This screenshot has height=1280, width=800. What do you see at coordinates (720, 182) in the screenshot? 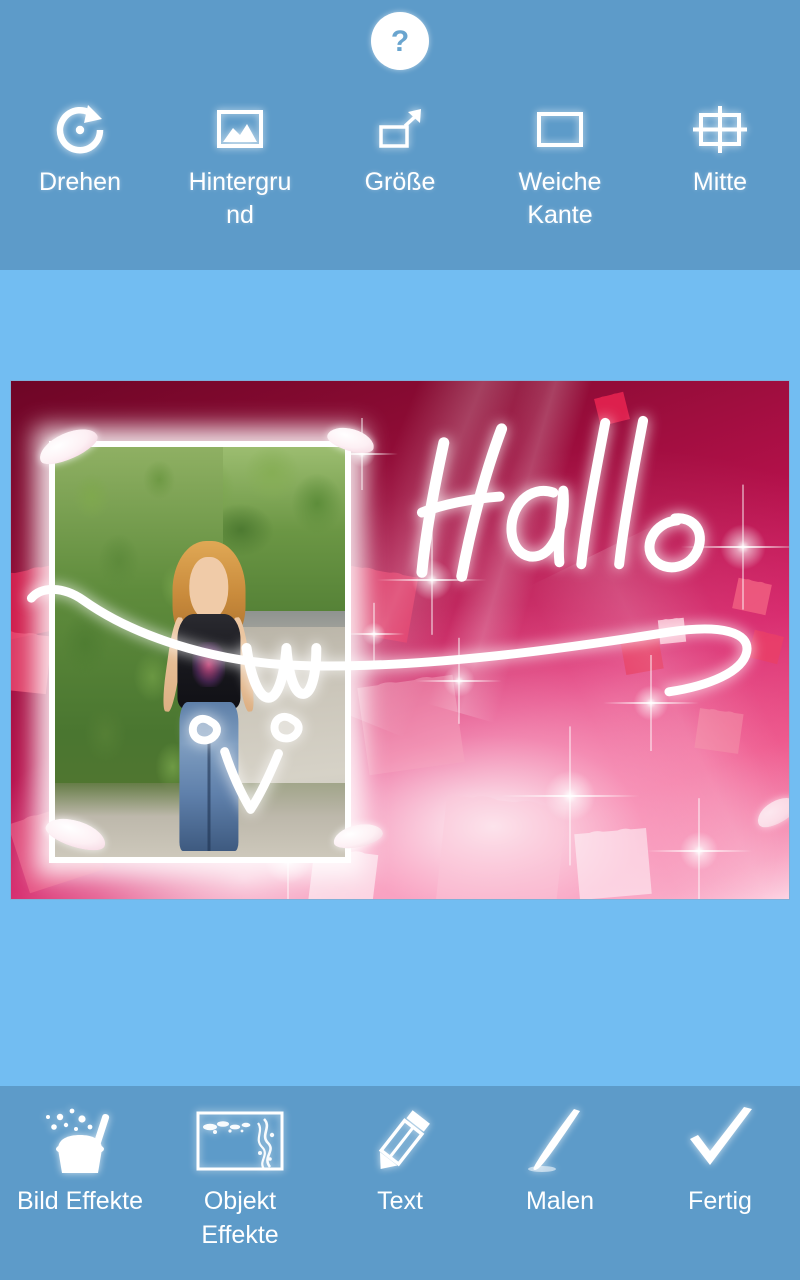
I see `tool-mitte-label: Mitte` at bounding box center [720, 182].